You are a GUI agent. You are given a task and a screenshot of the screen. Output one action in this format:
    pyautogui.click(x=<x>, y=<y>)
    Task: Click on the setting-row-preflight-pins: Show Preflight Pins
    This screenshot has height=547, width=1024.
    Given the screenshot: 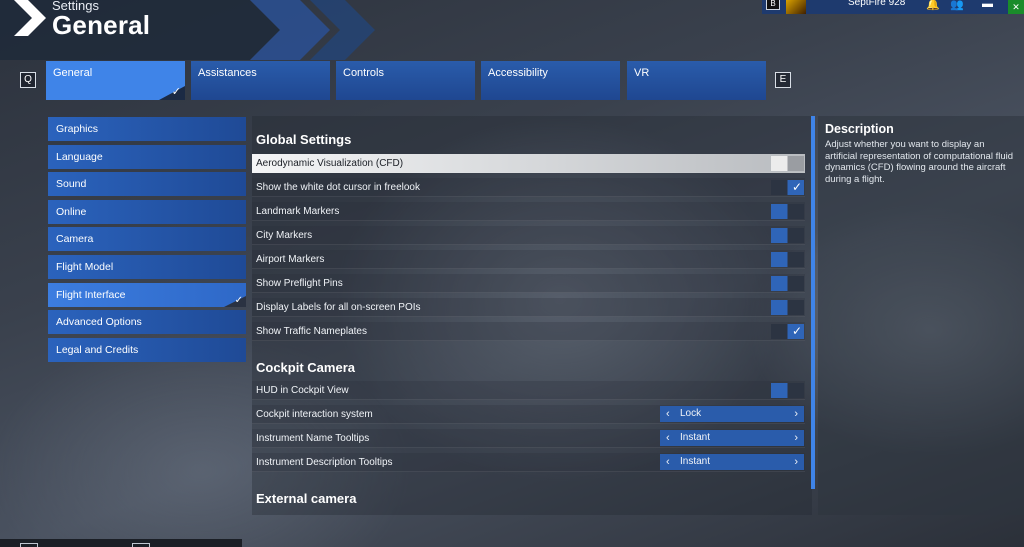 What is the action you would take?
    pyautogui.click(x=528, y=283)
    